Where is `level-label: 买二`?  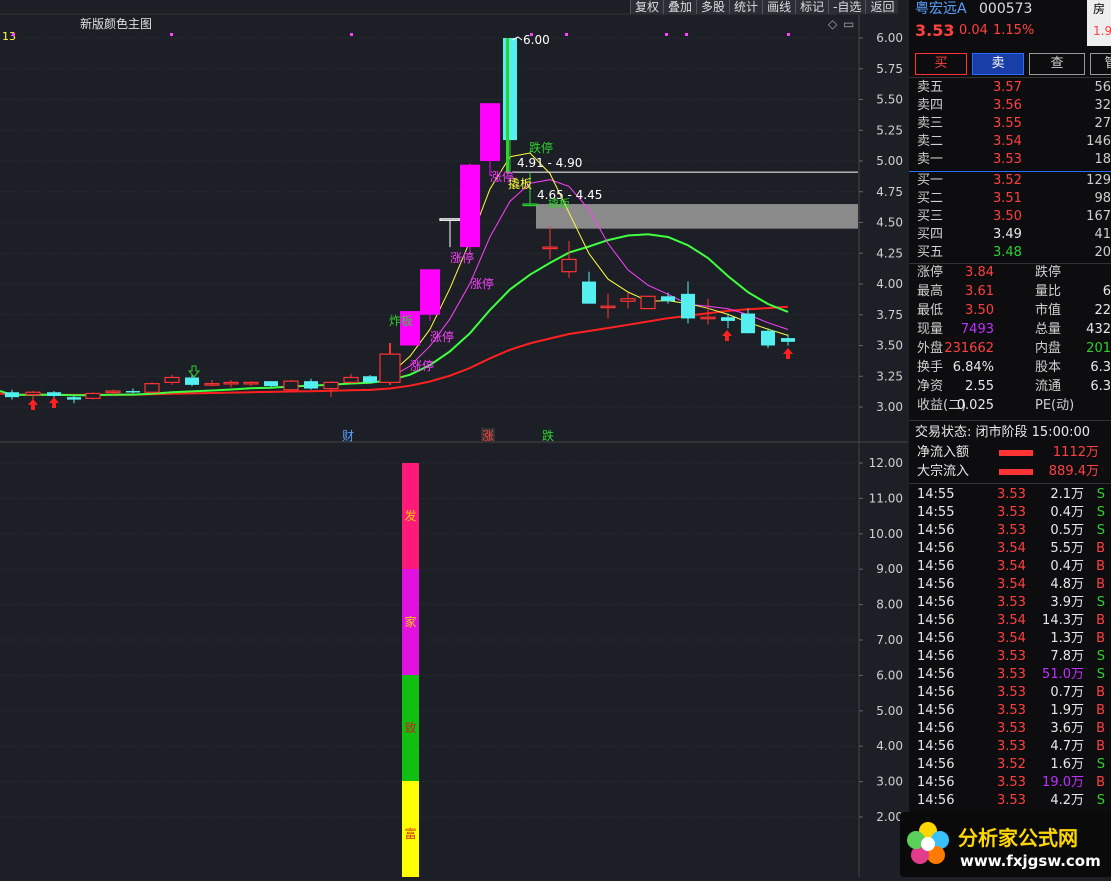
level-label: 买二 is located at coordinates (930, 198).